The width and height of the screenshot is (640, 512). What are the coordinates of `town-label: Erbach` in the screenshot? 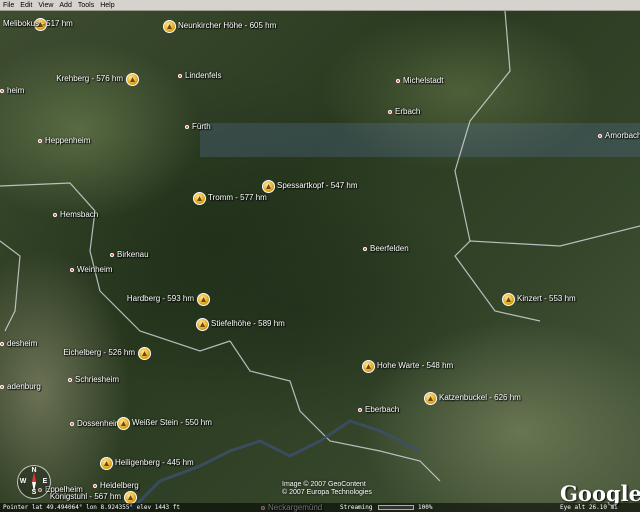 It's located at (407, 111).